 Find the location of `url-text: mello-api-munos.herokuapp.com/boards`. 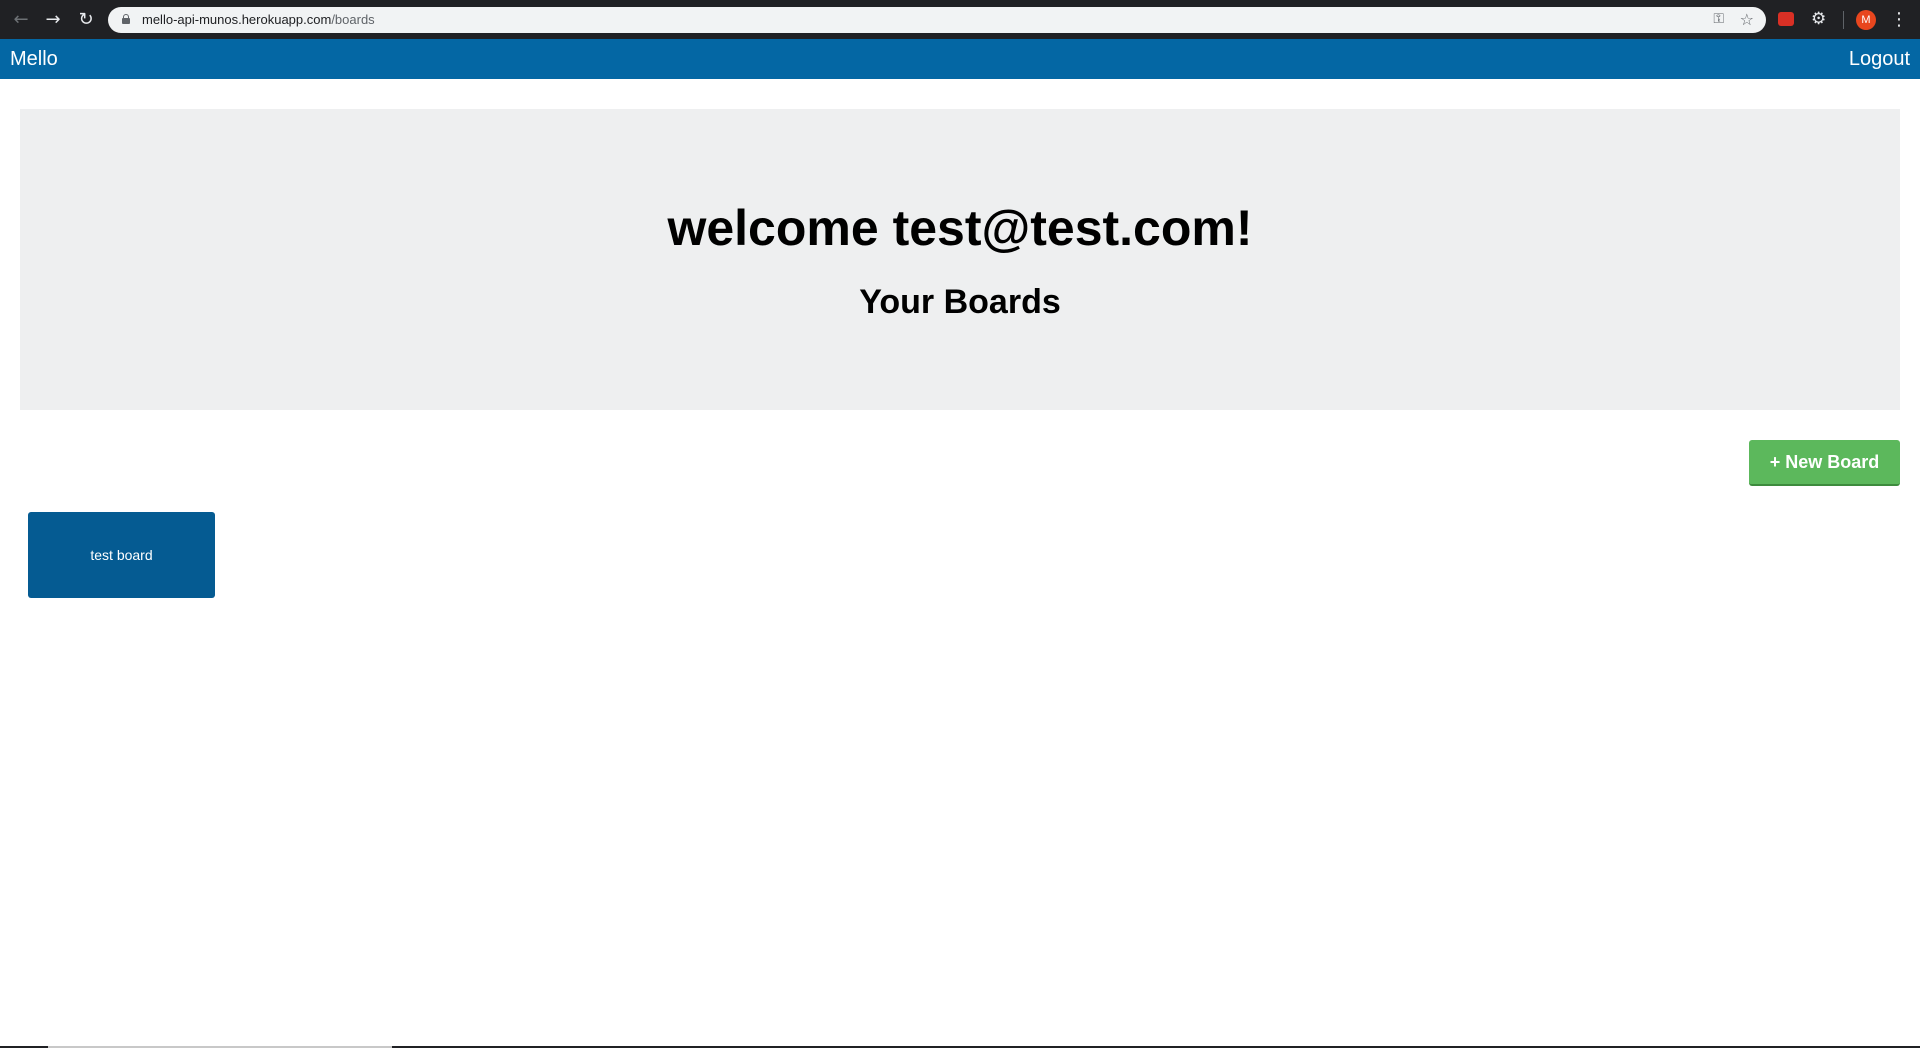

url-text: mello-api-munos.herokuapp.com/boards is located at coordinates (258, 20).